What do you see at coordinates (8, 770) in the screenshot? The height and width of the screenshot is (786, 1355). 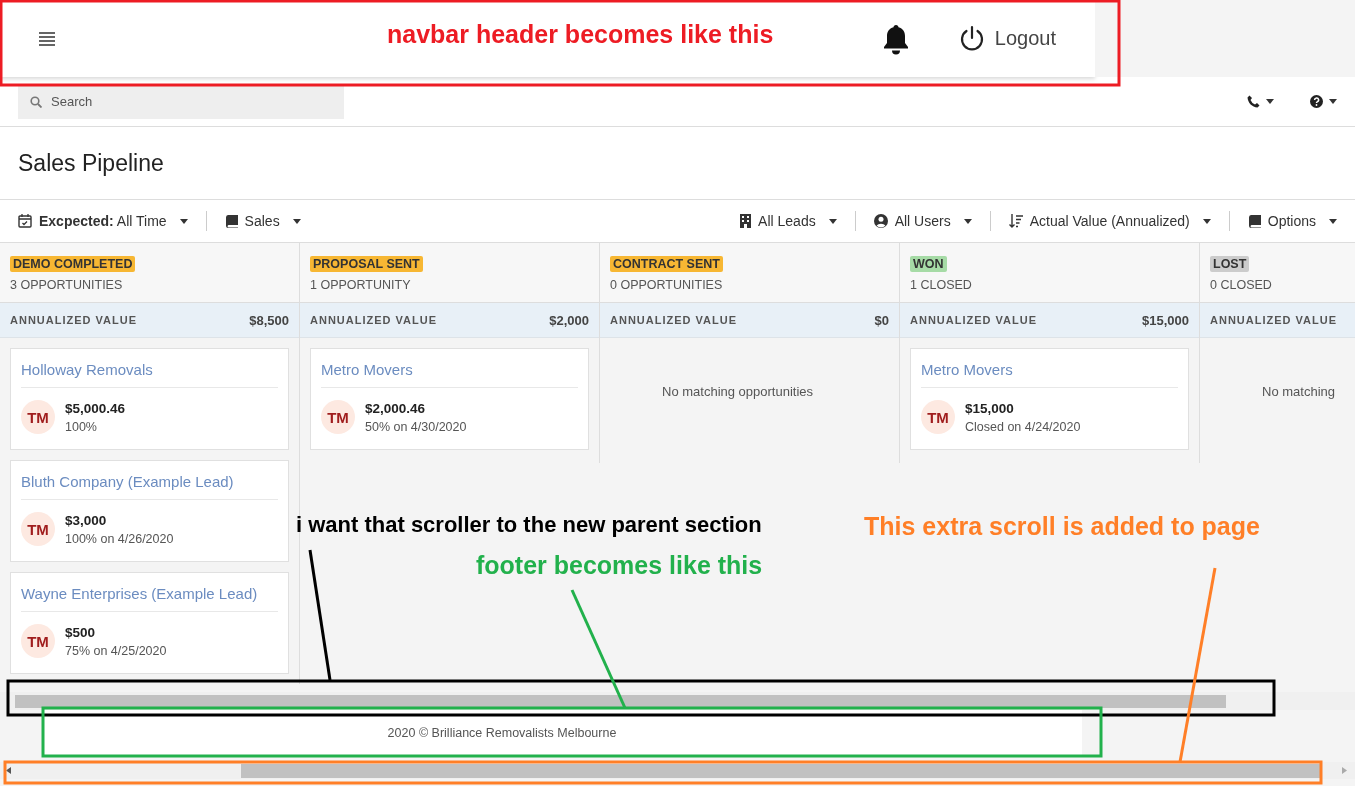 I see `scroll-left-icon` at bounding box center [8, 770].